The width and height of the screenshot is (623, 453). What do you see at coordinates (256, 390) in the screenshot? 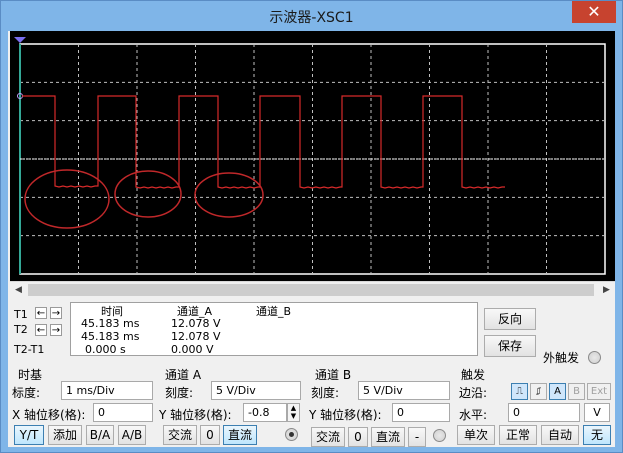
I see `channel-a-scale-field: 5 V/Div` at bounding box center [256, 390].